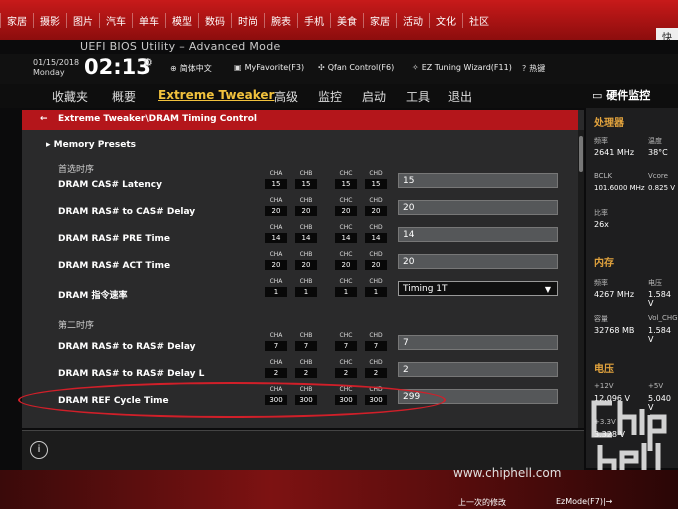 Image resolution: width=678 pixels, height=509 pixels. What do you see at coordinates (609, 123) in the screenshot?
I see `cpu-header: 处理器` at bounding box center [609, 123].